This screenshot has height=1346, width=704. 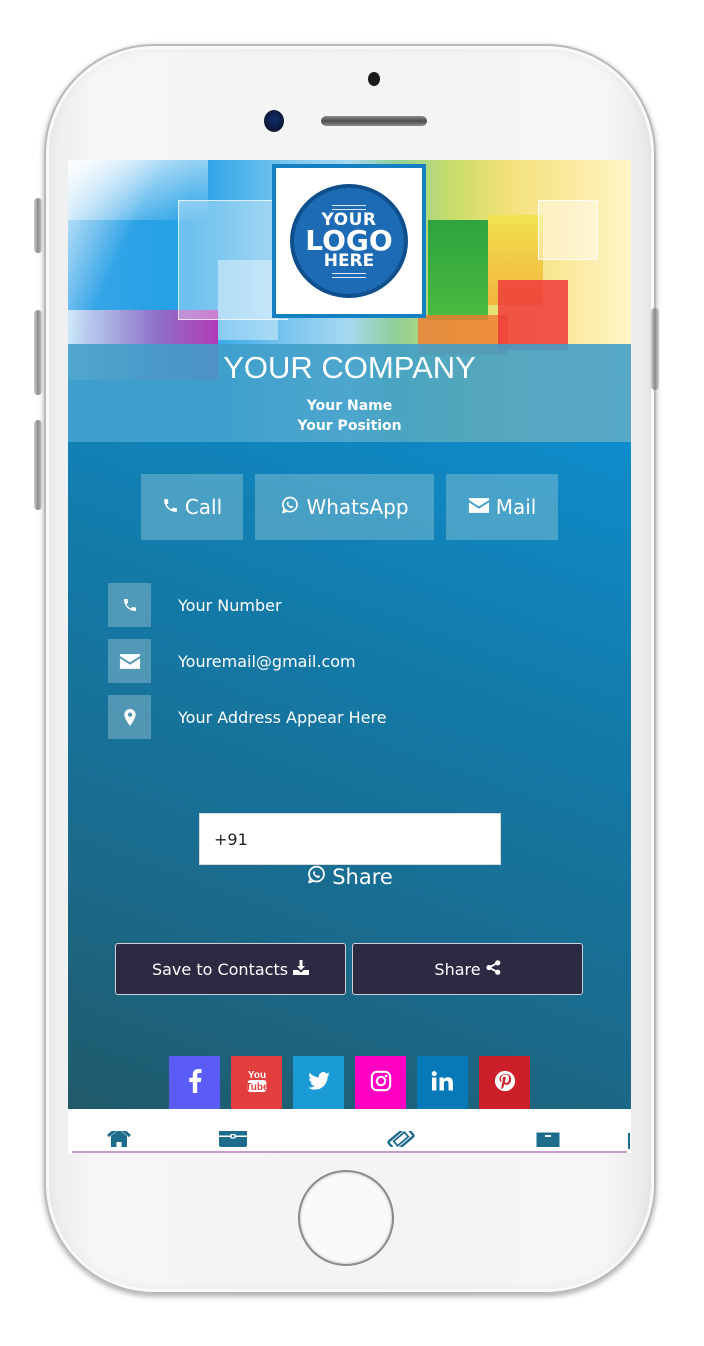 What do you see at coordinates (493, 969) in the screenshot?
I see `share-icon` at bounding box center [493, 969].